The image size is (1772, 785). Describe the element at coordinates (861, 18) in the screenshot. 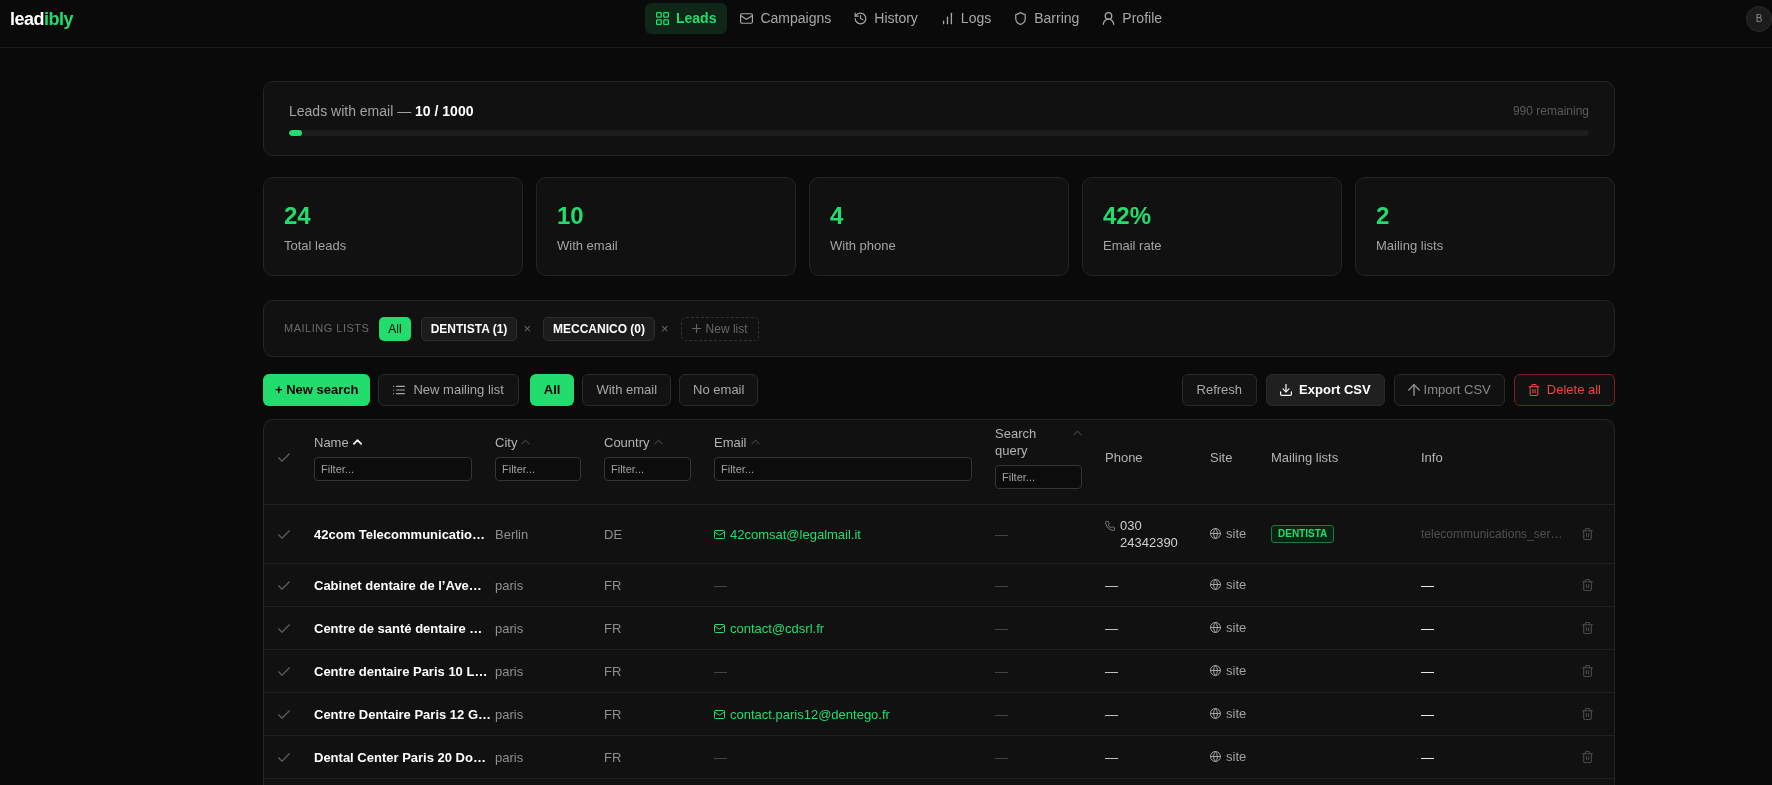

I see `history-icon` at that location.